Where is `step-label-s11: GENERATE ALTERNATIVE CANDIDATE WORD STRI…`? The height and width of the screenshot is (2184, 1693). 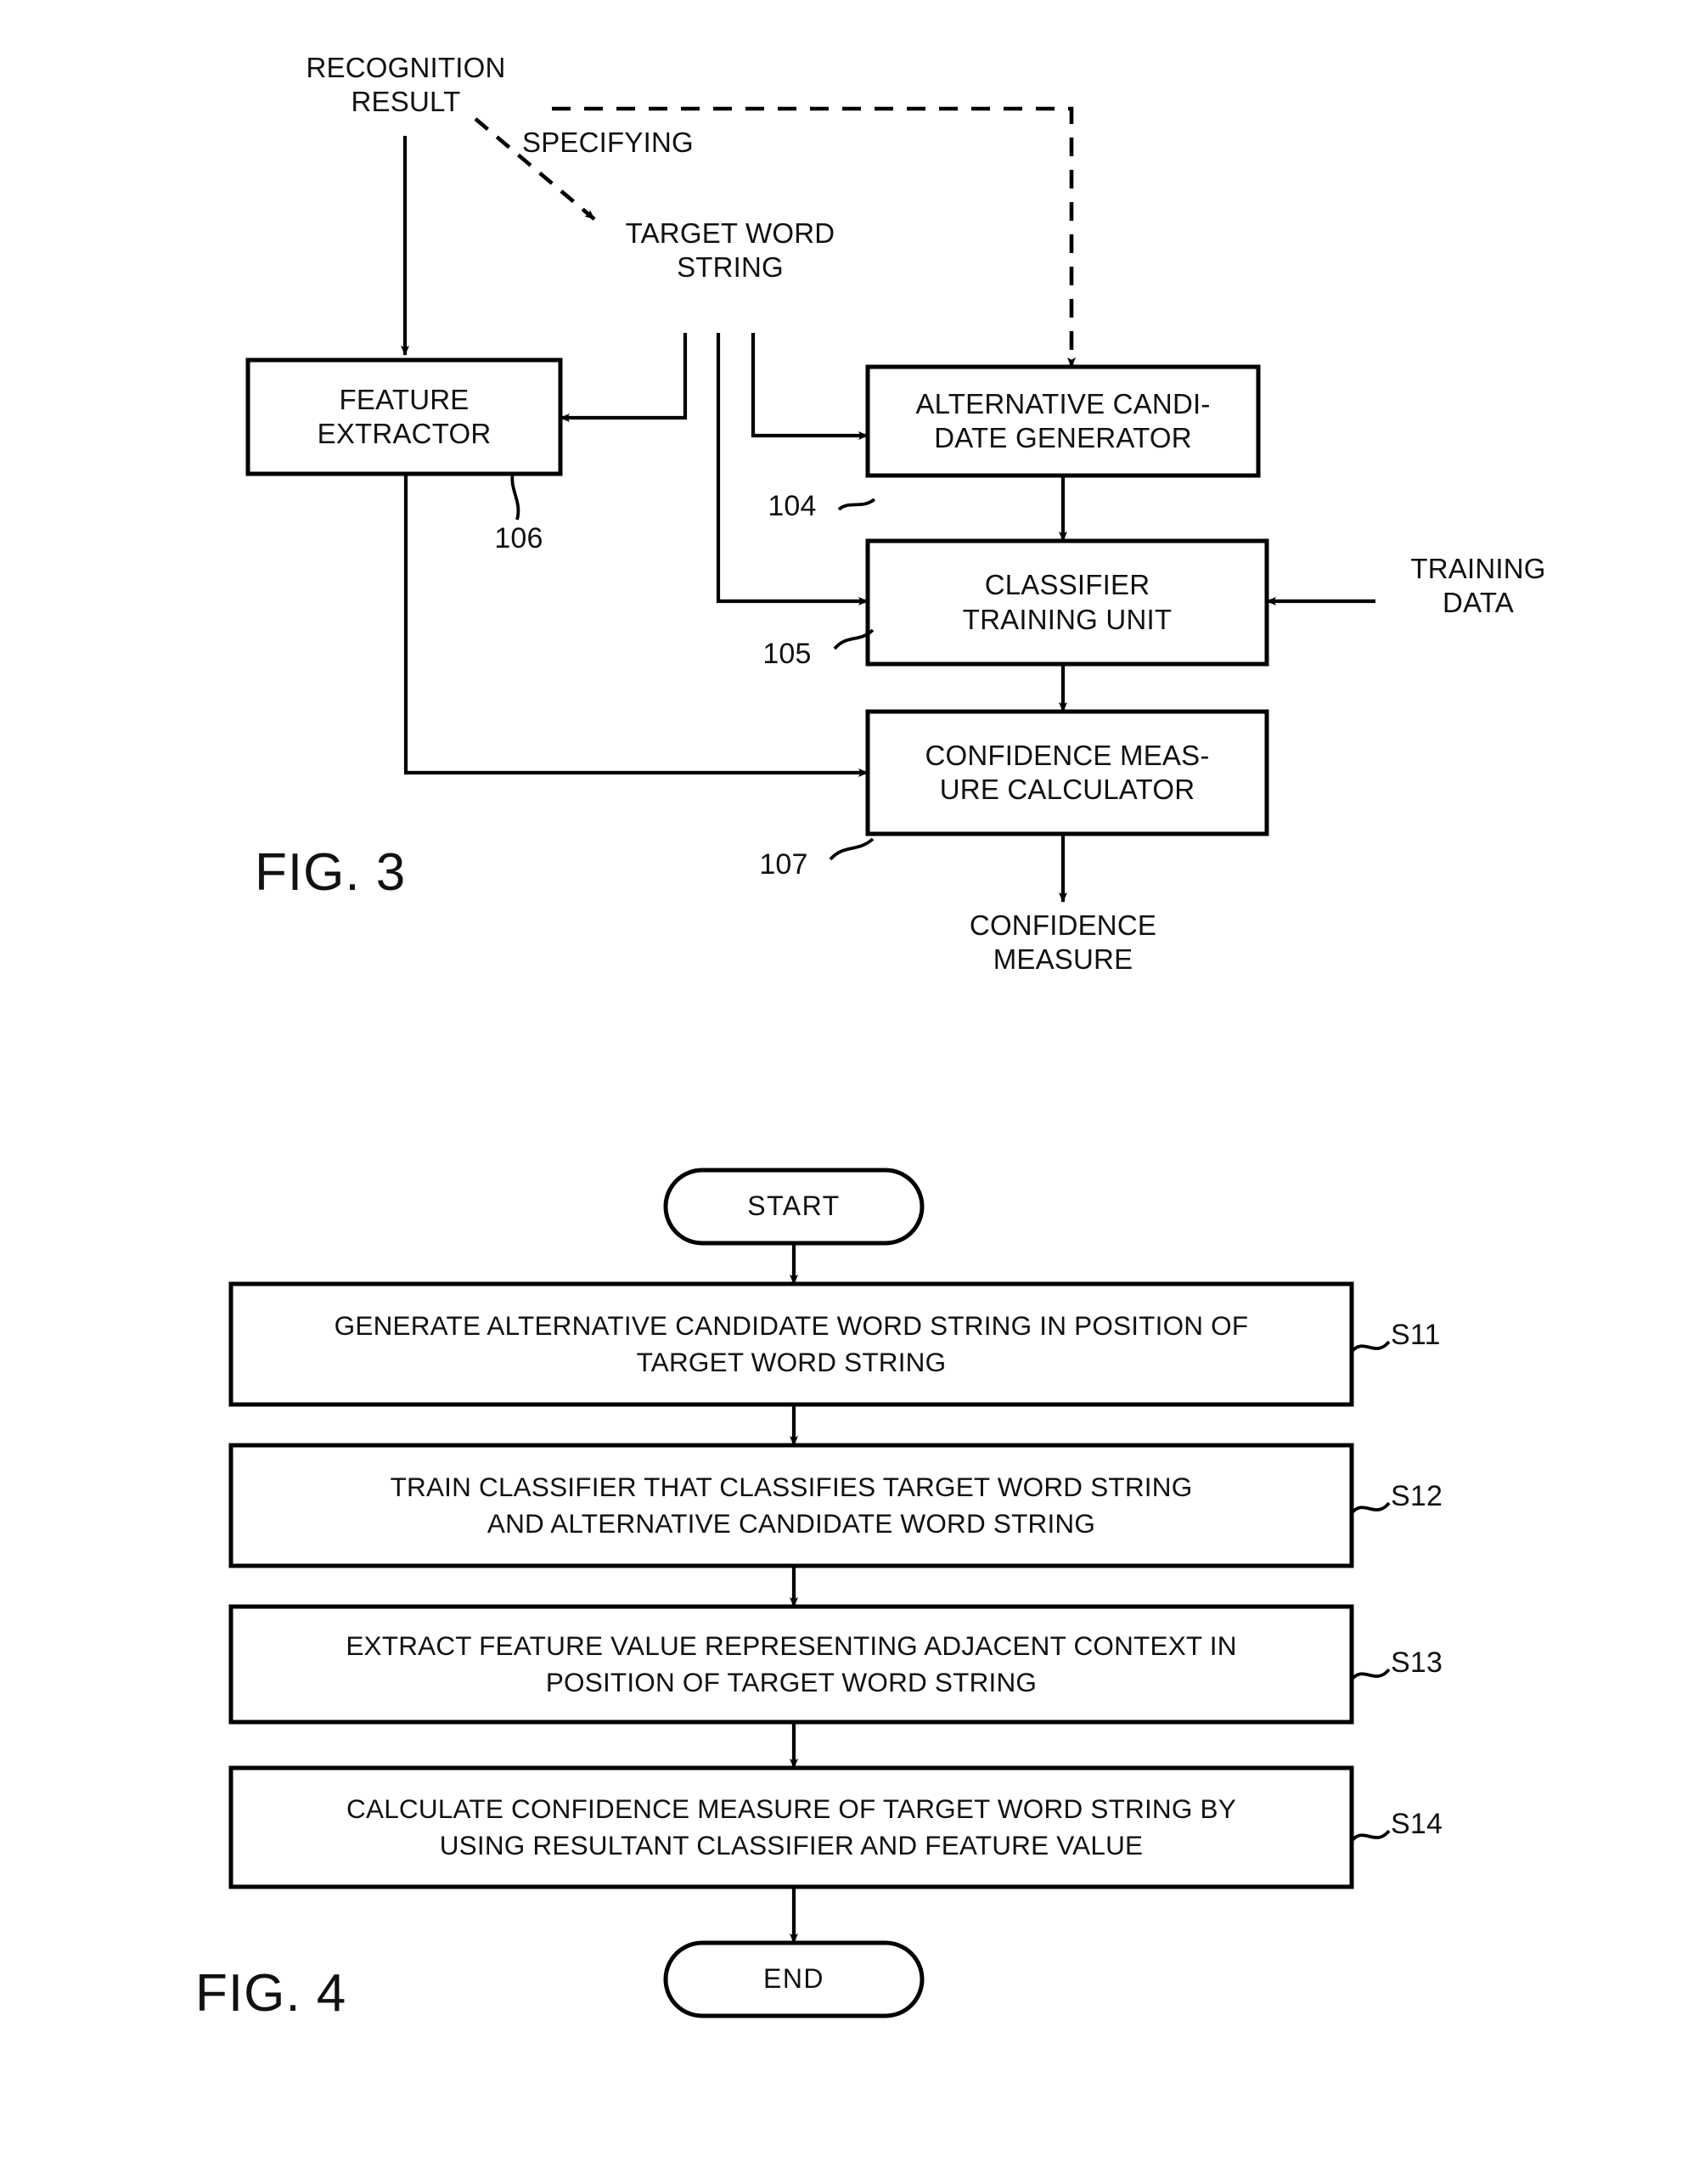 step-label-s11: GENERATE ALTERNATIVE CANDIDATE WORD STRI… is located at coordinates (791, 1343).